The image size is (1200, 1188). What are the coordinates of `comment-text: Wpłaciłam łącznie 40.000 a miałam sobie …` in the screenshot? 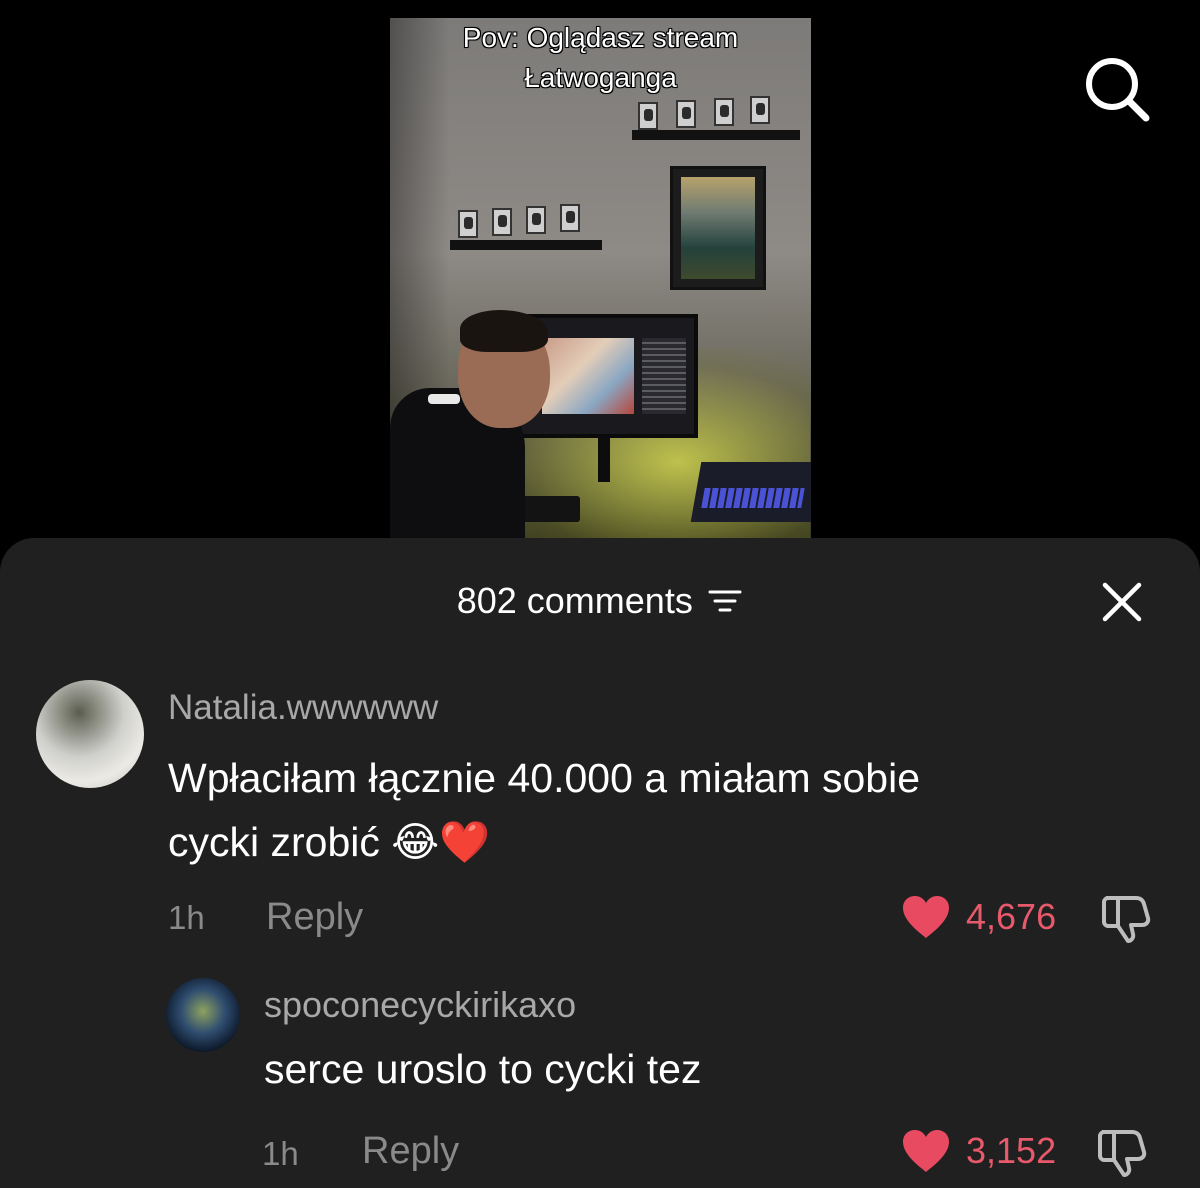 It's located at (648, 810).